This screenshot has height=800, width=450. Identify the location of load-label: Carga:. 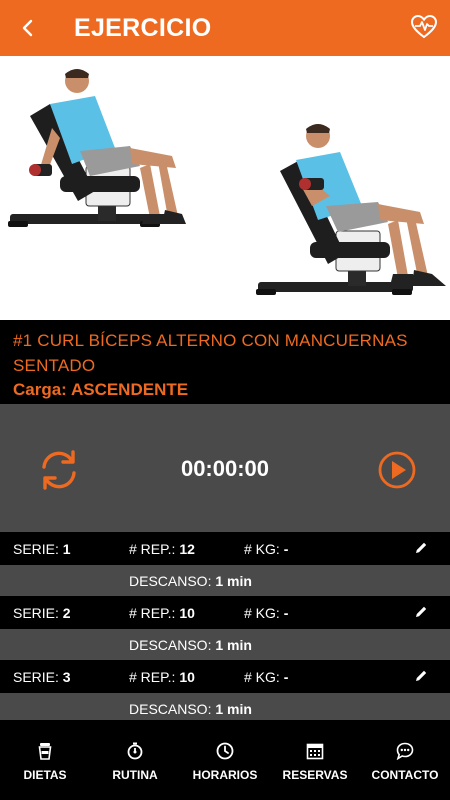
(40, 389).